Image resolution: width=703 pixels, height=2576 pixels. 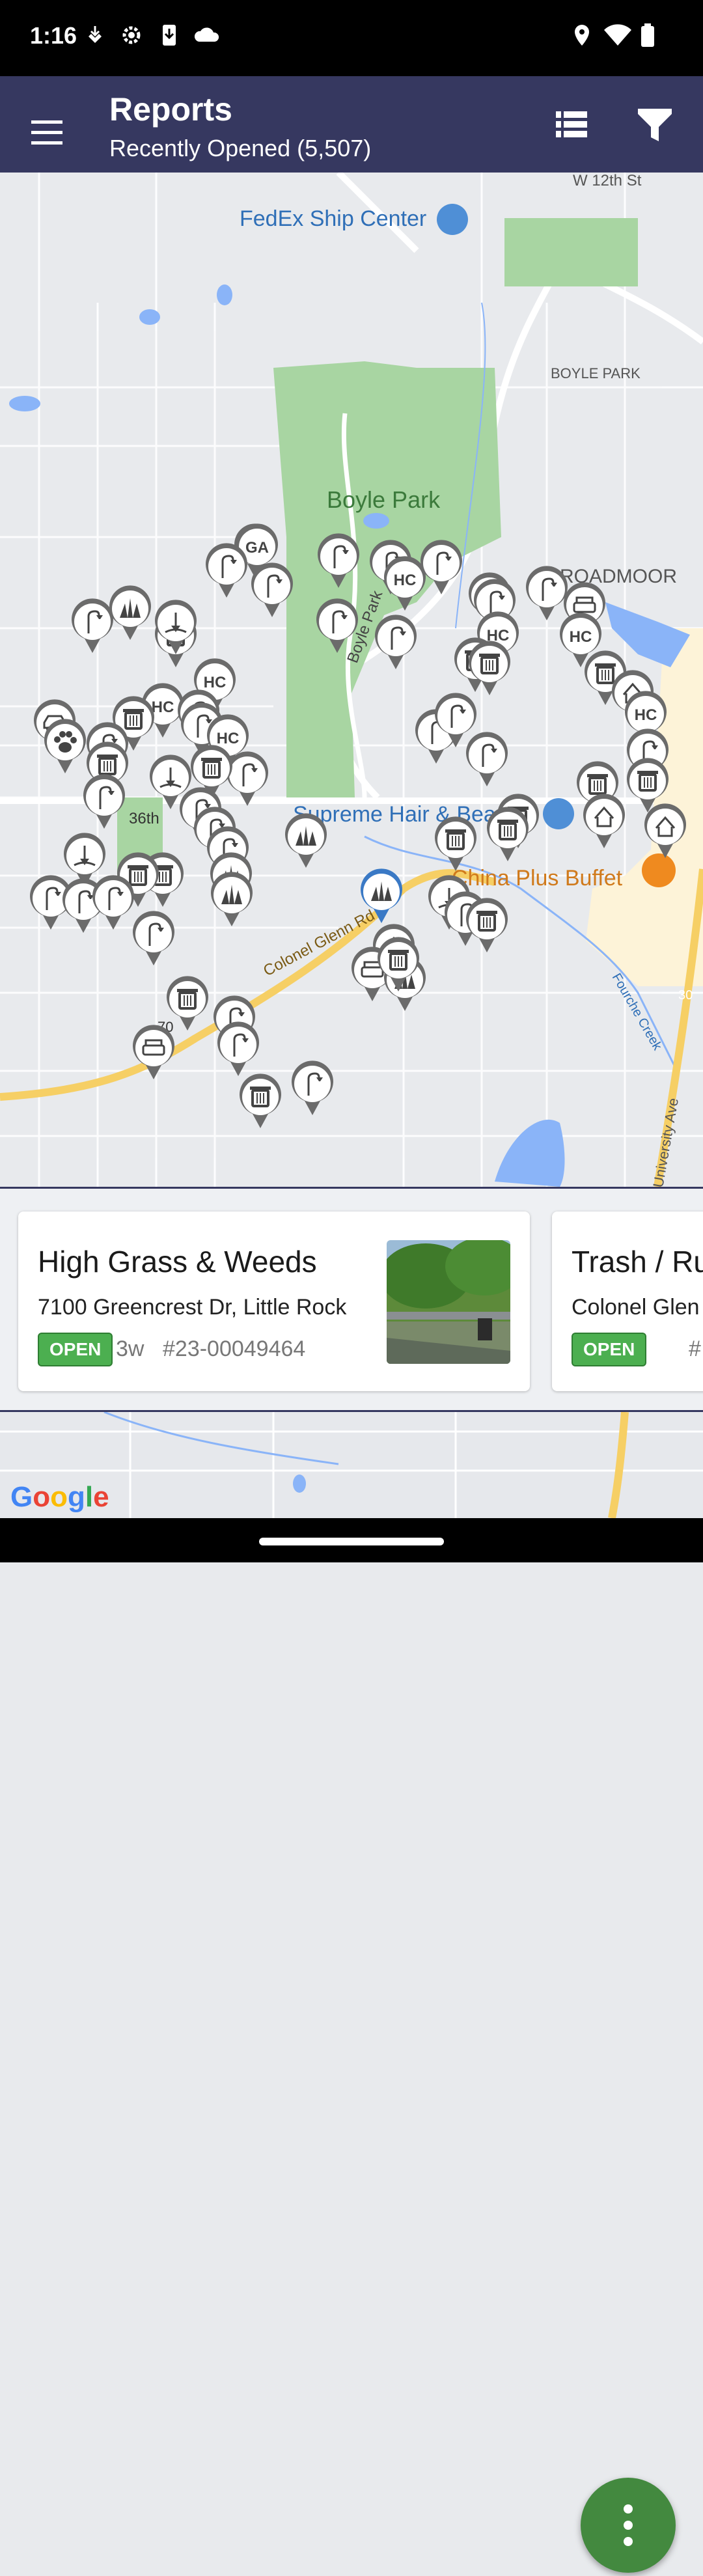 I want to click on cloud-icon, so click(x=206, y=34).